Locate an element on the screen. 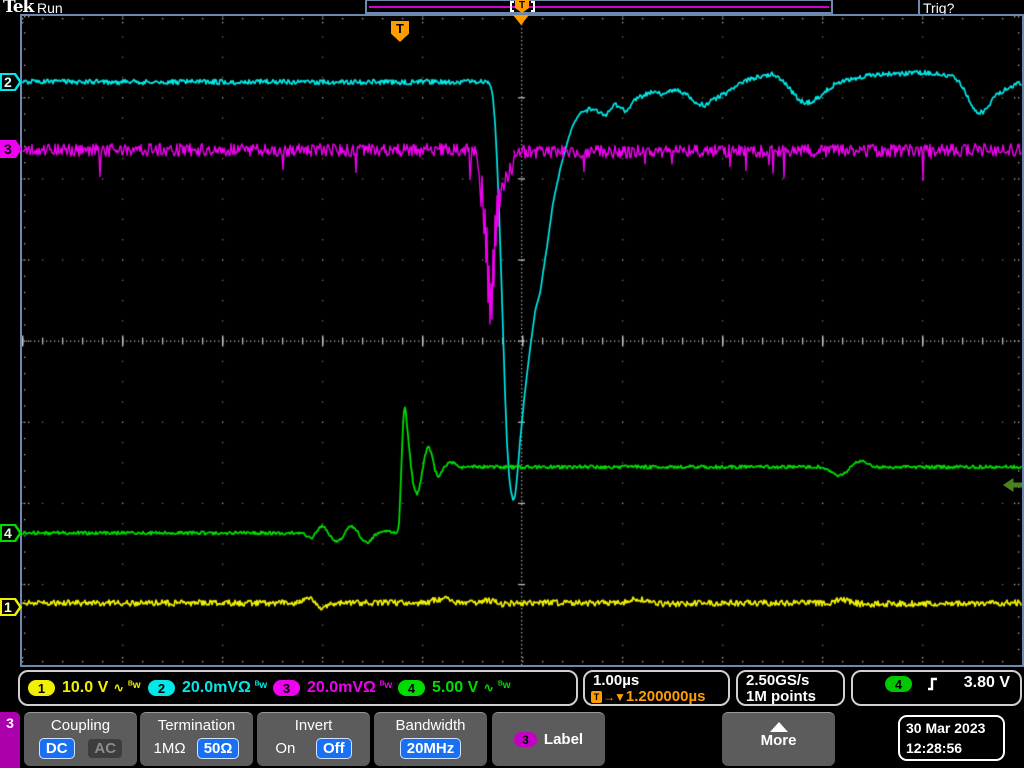 This screenshot has height=768, width=1024. invert-off-option: Off is located at coordinates (334, 748).